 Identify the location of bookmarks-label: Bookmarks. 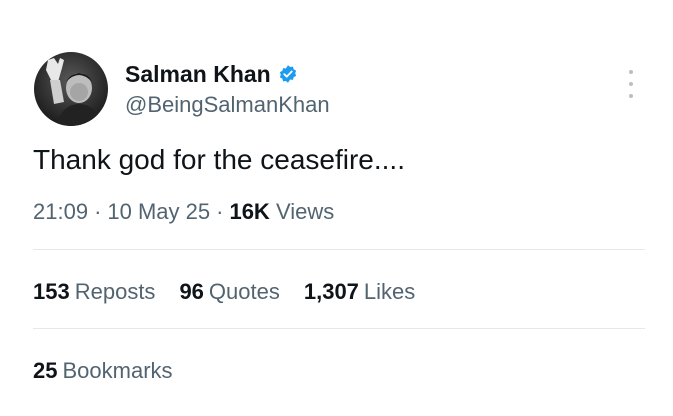
(117, 370).